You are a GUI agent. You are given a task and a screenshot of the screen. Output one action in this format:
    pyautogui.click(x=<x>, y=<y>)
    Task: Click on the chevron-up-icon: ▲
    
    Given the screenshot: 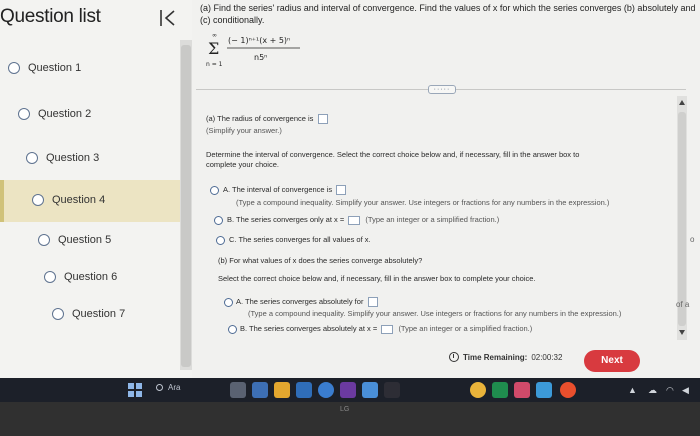 What is the action you would take?
    pyautogui.click(x=632, y=390)
    